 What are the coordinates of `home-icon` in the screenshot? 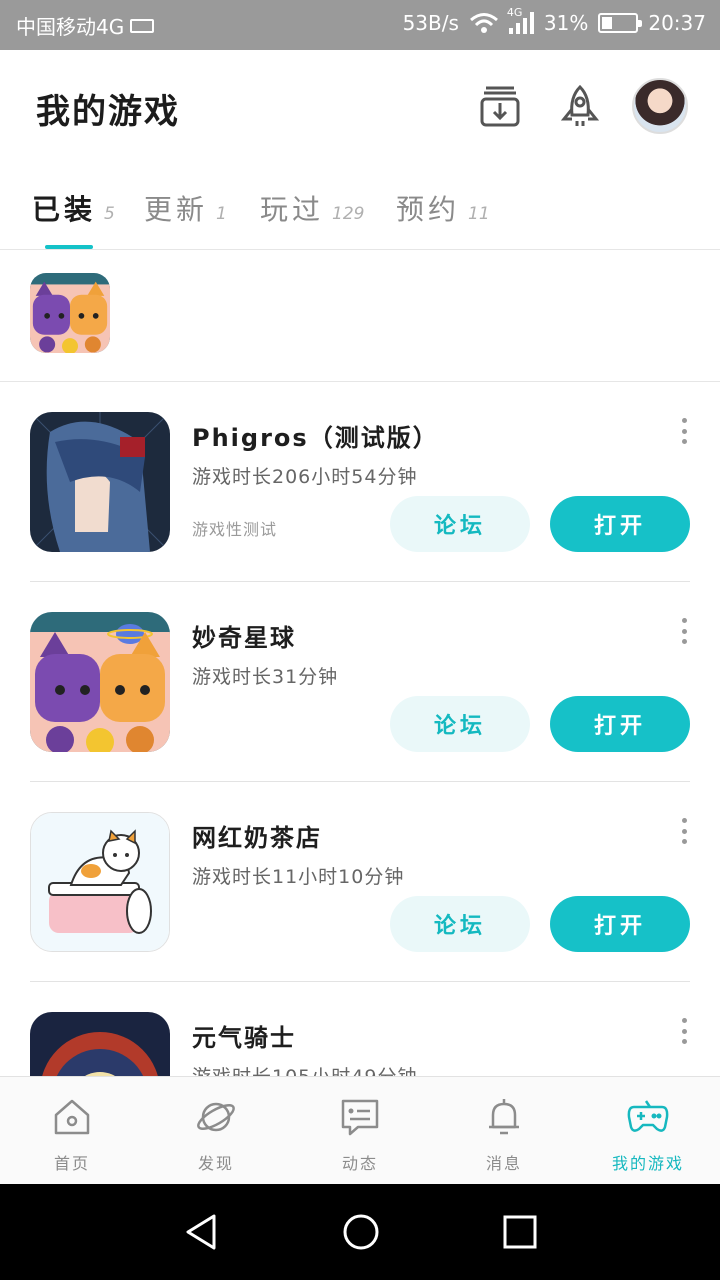 It's located at (72, 1117).